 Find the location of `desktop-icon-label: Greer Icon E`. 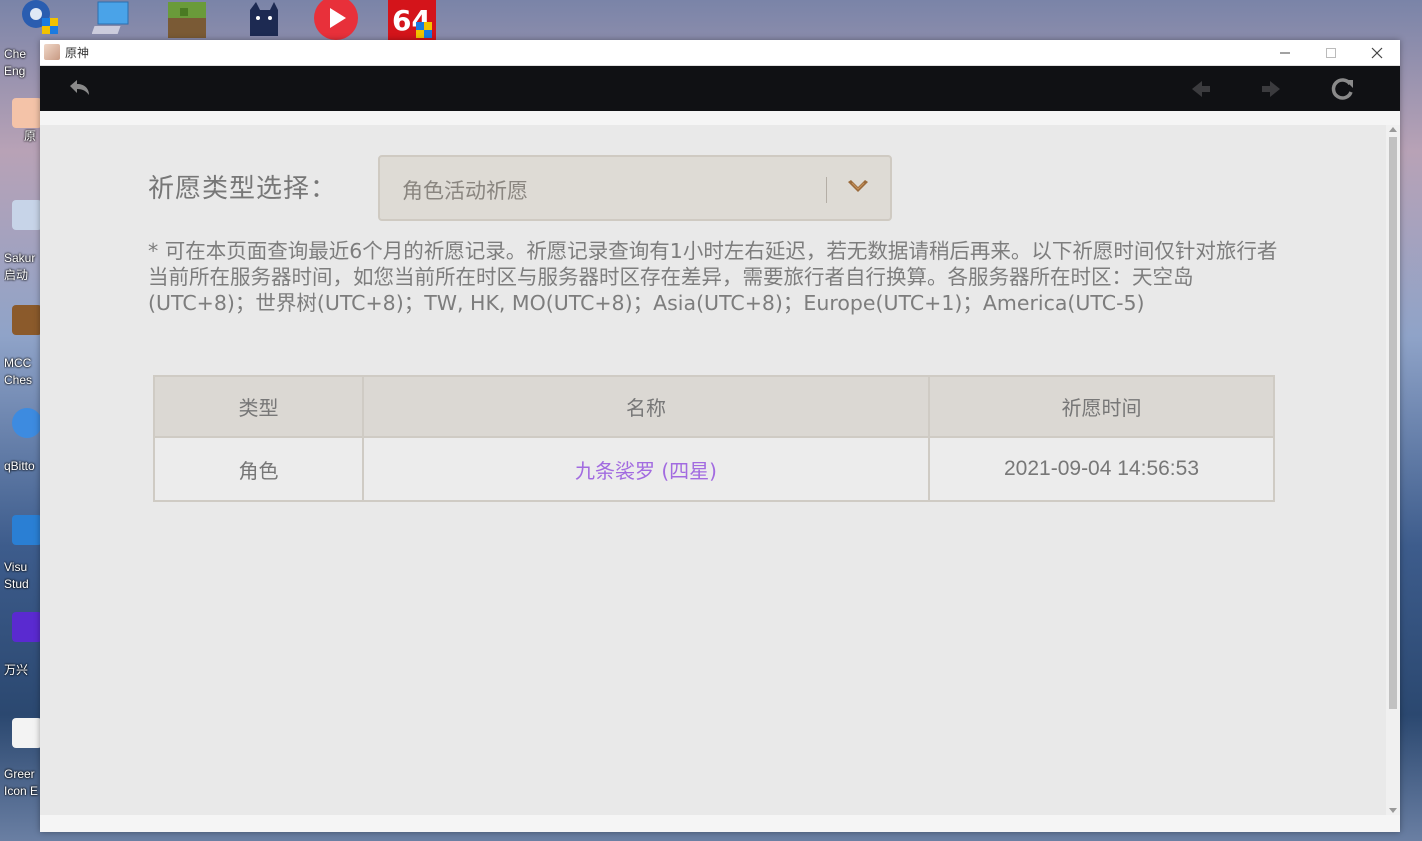

desktop-icon-label: Greer Icon E is located at coordinates (21, 782).